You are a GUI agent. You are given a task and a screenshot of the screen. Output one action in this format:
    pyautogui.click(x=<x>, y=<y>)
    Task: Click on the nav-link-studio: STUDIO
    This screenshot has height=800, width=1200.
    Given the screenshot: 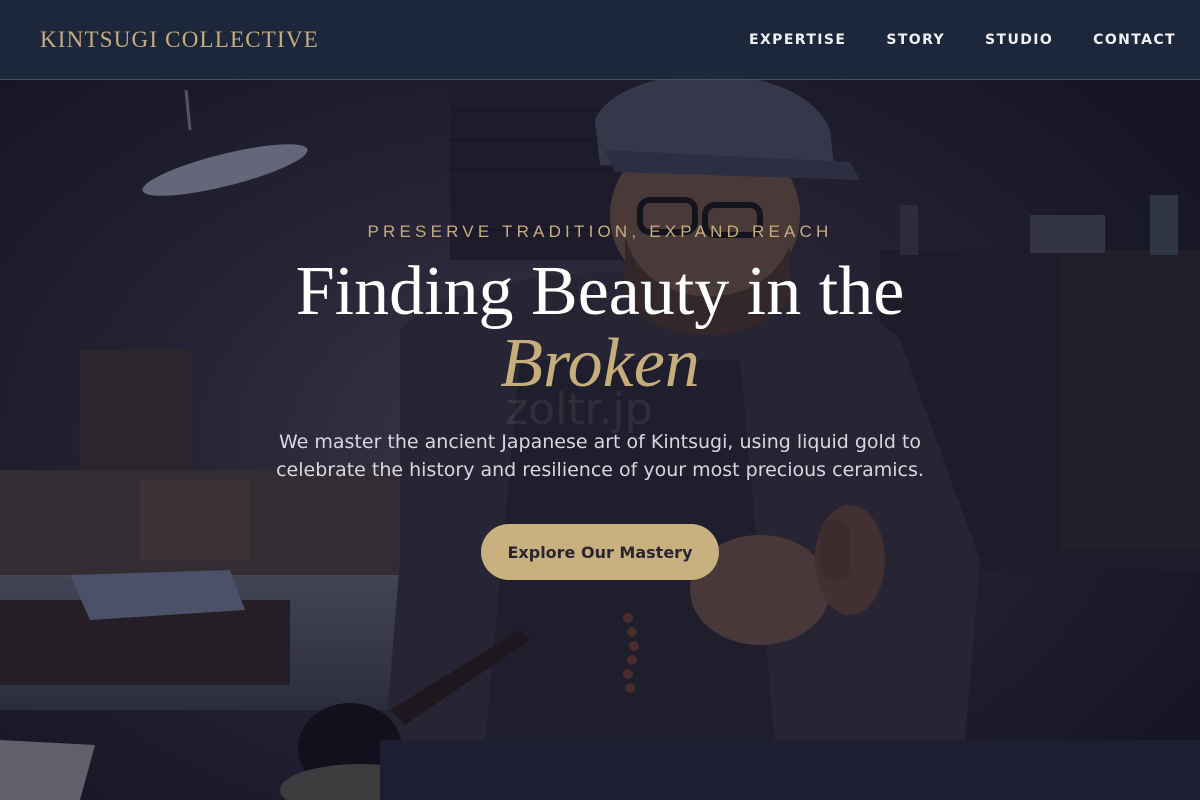 What is the action you would take?
    pyautogui.click(x=1019, y=40)
    